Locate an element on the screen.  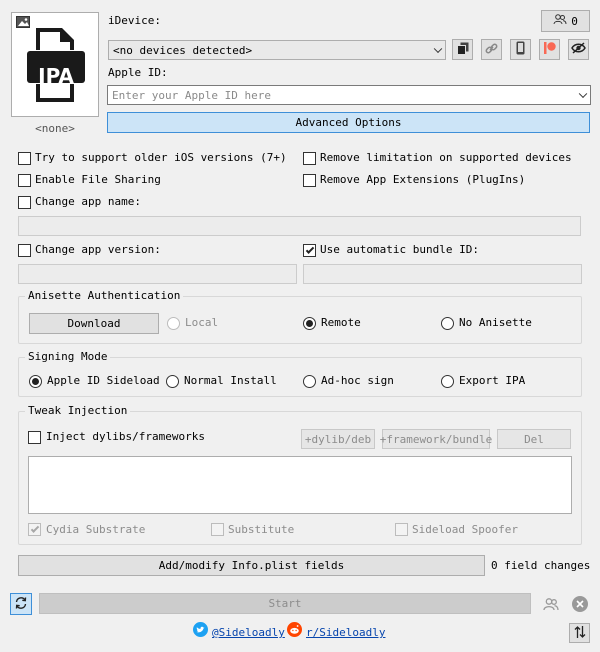
device-button is located at coordinates (520, 49).